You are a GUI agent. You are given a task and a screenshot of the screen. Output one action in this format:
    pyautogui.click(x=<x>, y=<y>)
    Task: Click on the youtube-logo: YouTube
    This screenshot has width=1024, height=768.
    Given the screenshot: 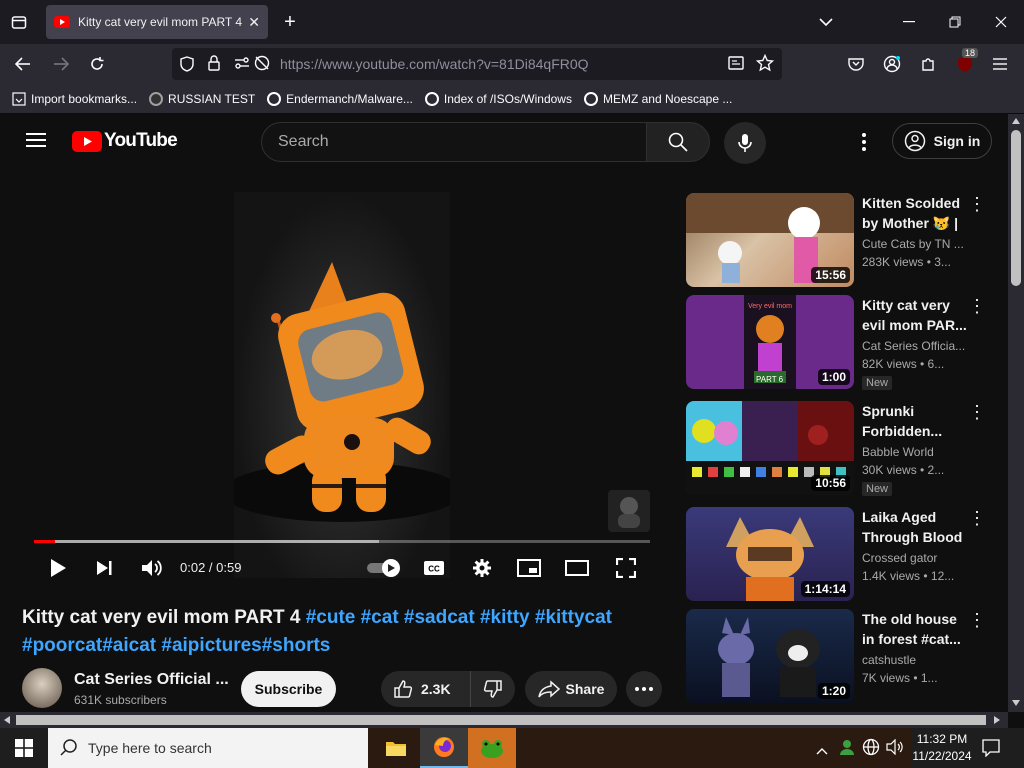 What is the action you would take?
    pyautogui.click(x=125, y=141)
    